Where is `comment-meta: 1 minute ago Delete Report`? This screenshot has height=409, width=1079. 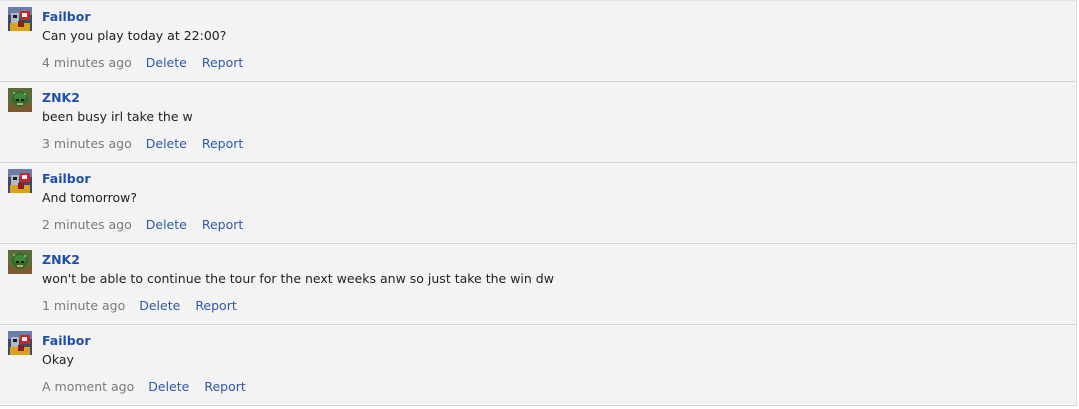 comment-meta: 1 minute ago Delete Report is located at coordinates (139, 305).